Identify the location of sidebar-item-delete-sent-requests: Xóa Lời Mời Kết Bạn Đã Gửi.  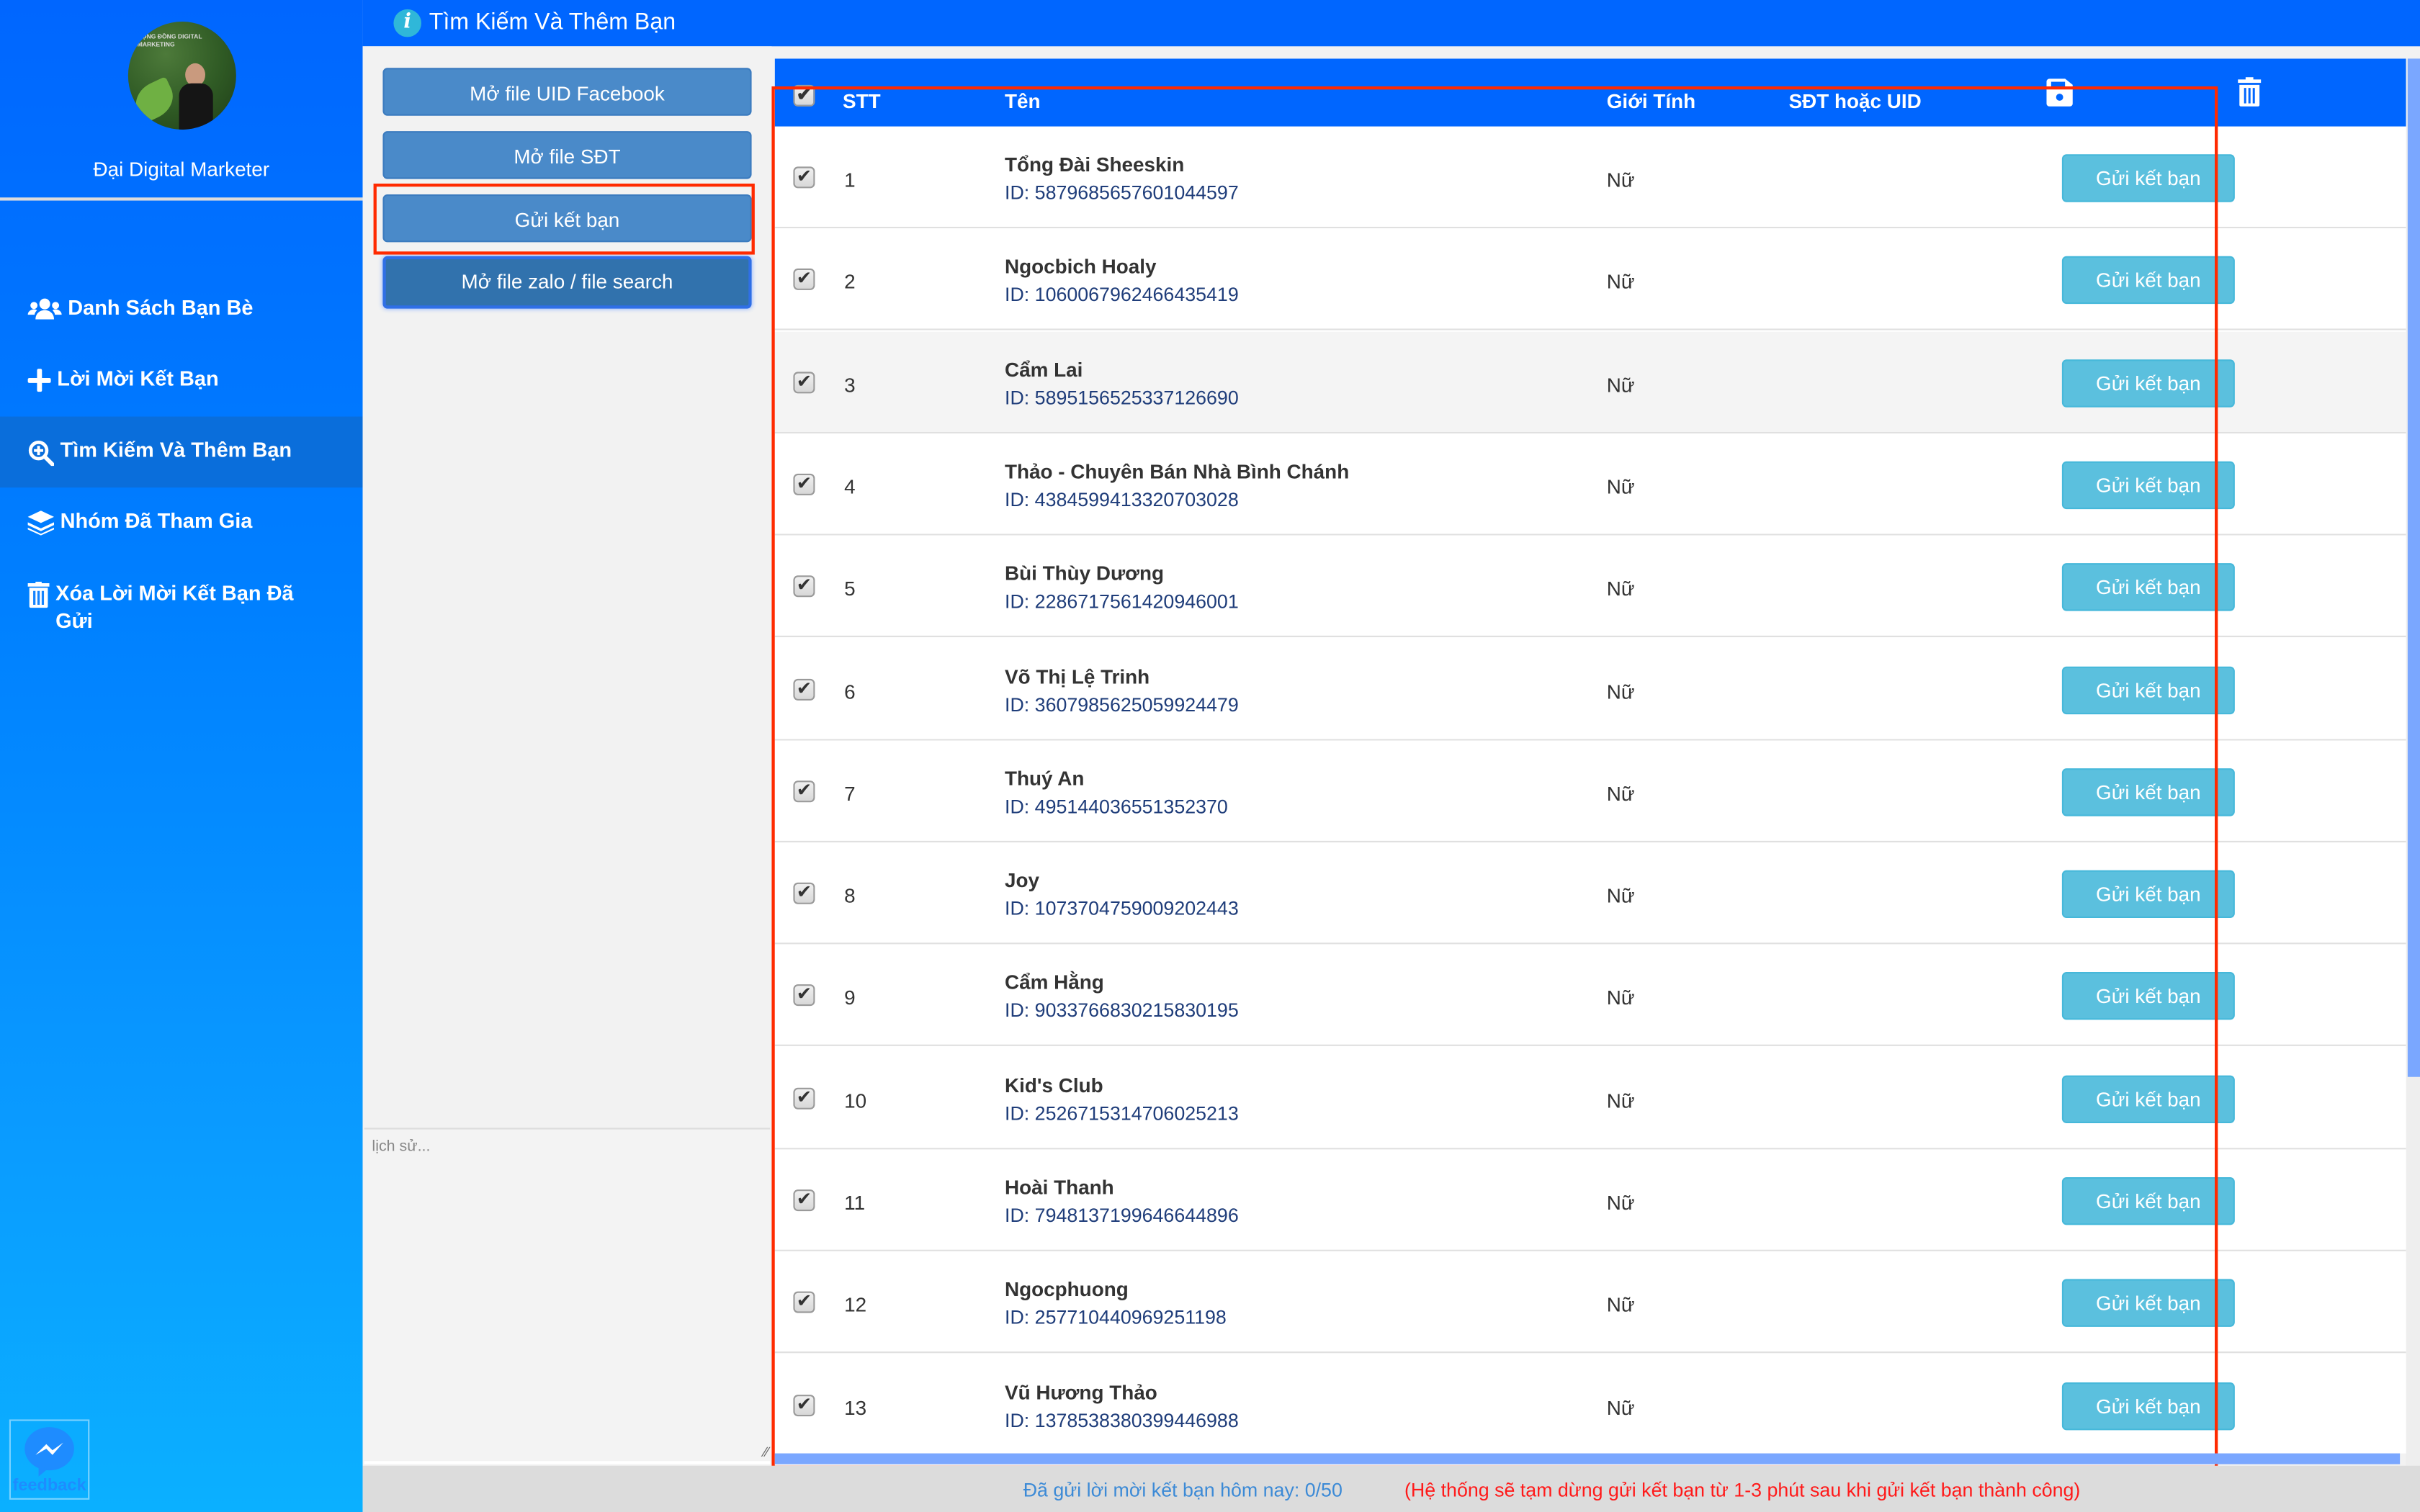
(181, 608).